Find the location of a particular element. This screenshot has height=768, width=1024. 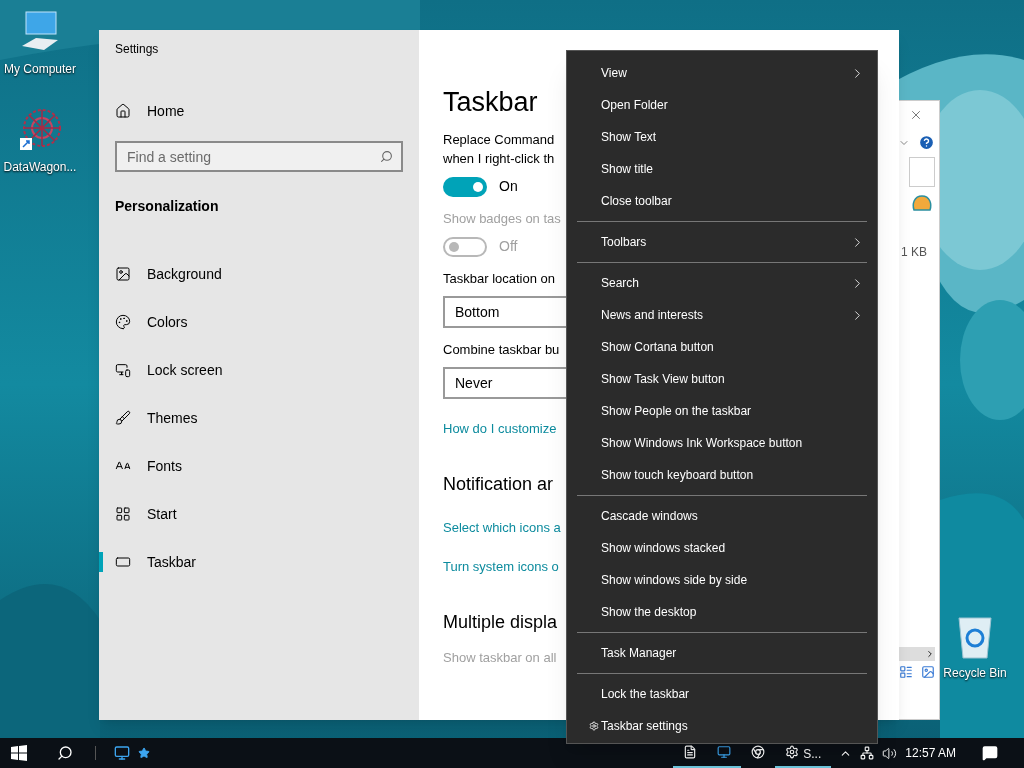

file-size-text: 1 KB is located at coordinates (914, 252).